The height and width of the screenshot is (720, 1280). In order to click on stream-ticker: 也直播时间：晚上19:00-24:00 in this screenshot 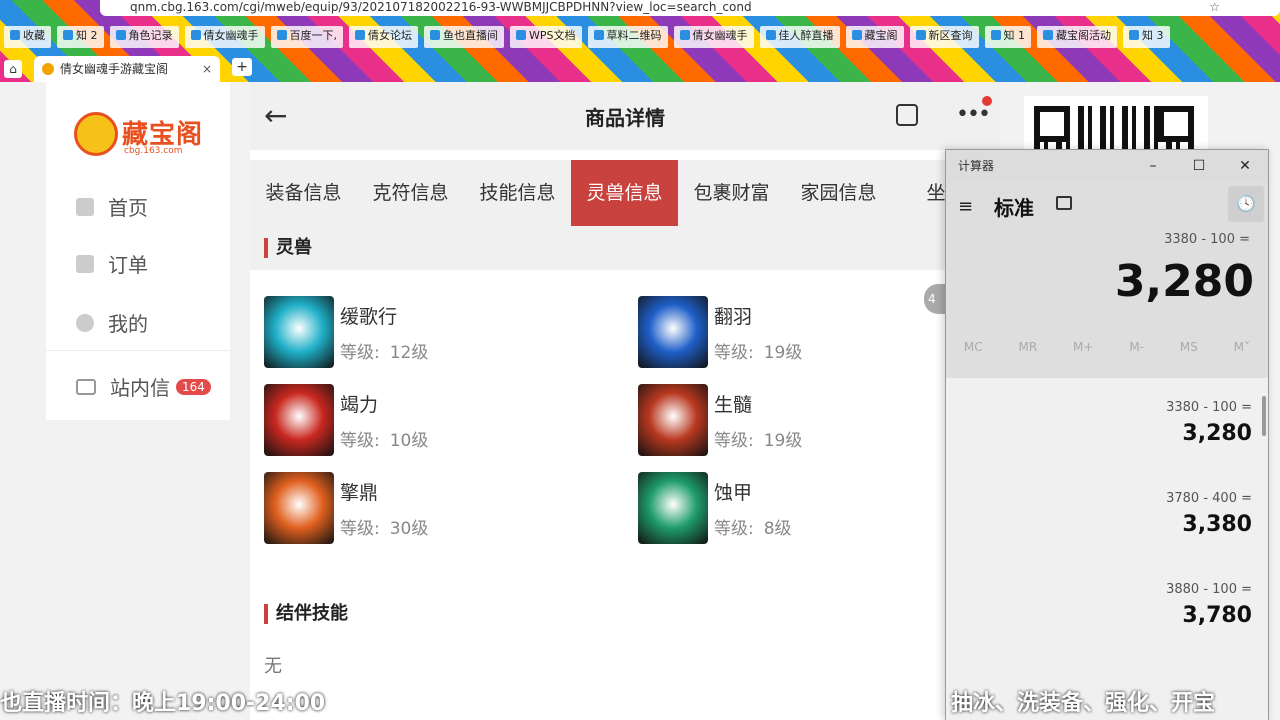, I will do `click(163, 703)`.